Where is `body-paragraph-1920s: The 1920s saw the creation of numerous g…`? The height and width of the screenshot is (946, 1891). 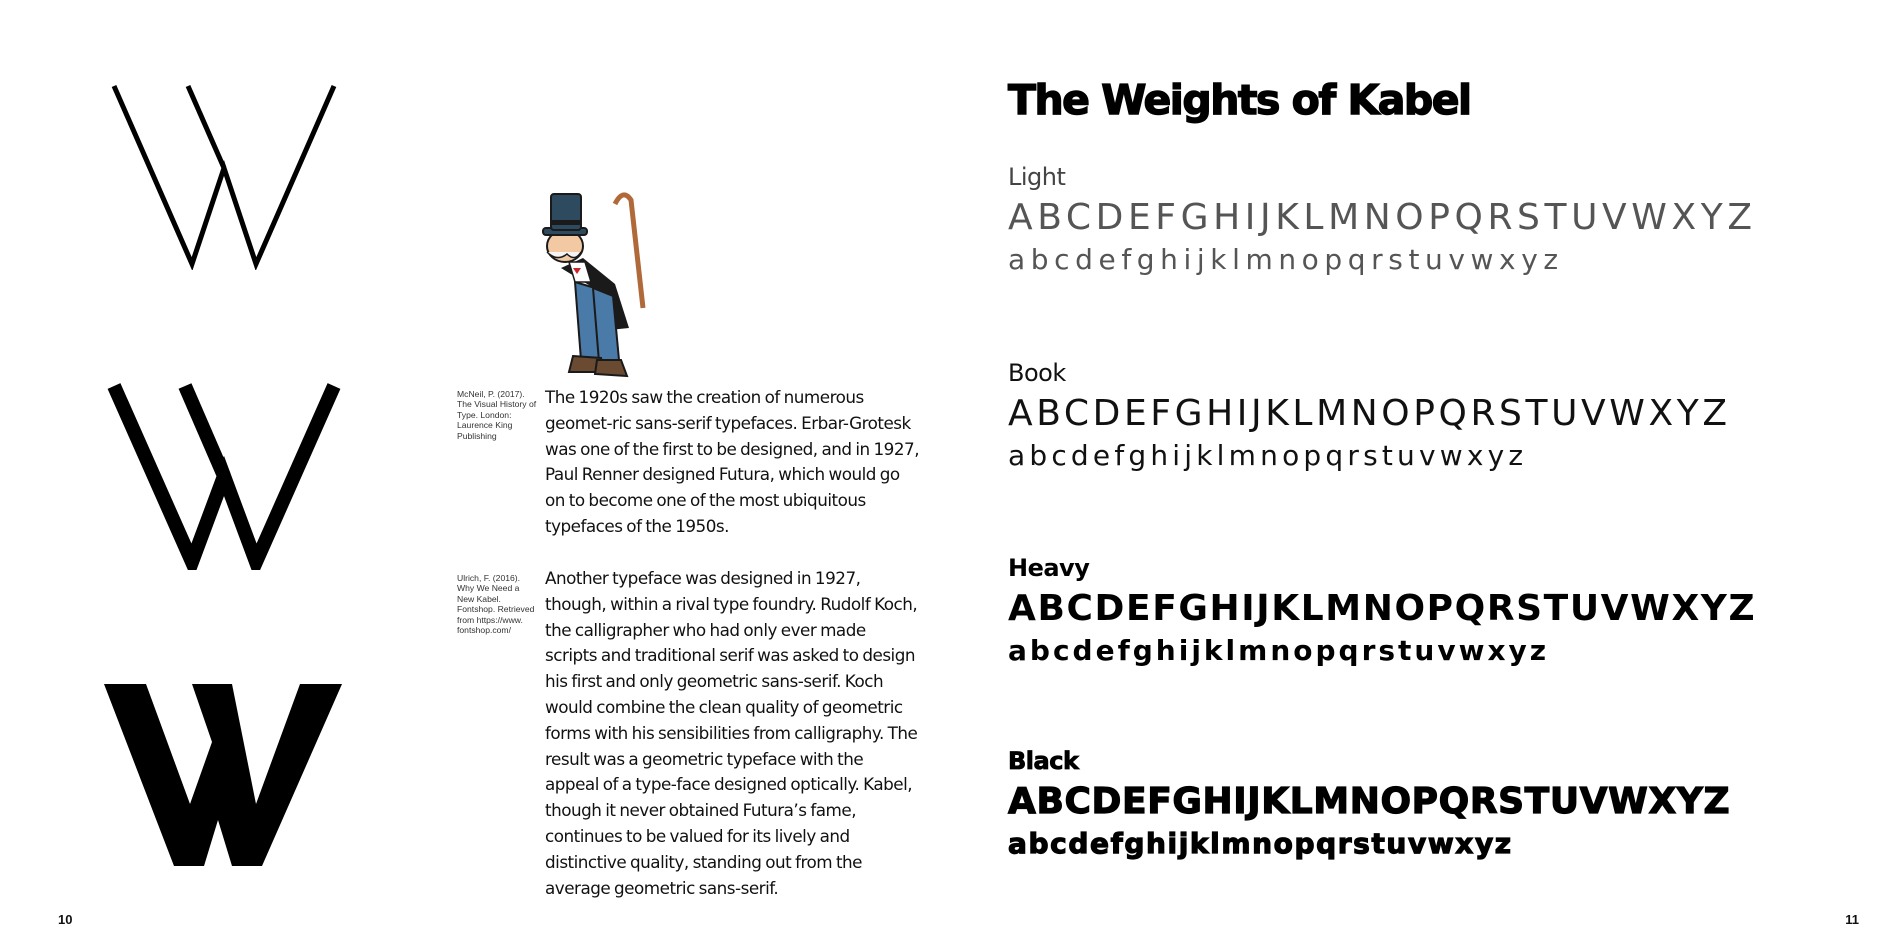
body-paragraph-1920s: The 1920s saw the creation of numerous g… is located at coordinates (732, 461).